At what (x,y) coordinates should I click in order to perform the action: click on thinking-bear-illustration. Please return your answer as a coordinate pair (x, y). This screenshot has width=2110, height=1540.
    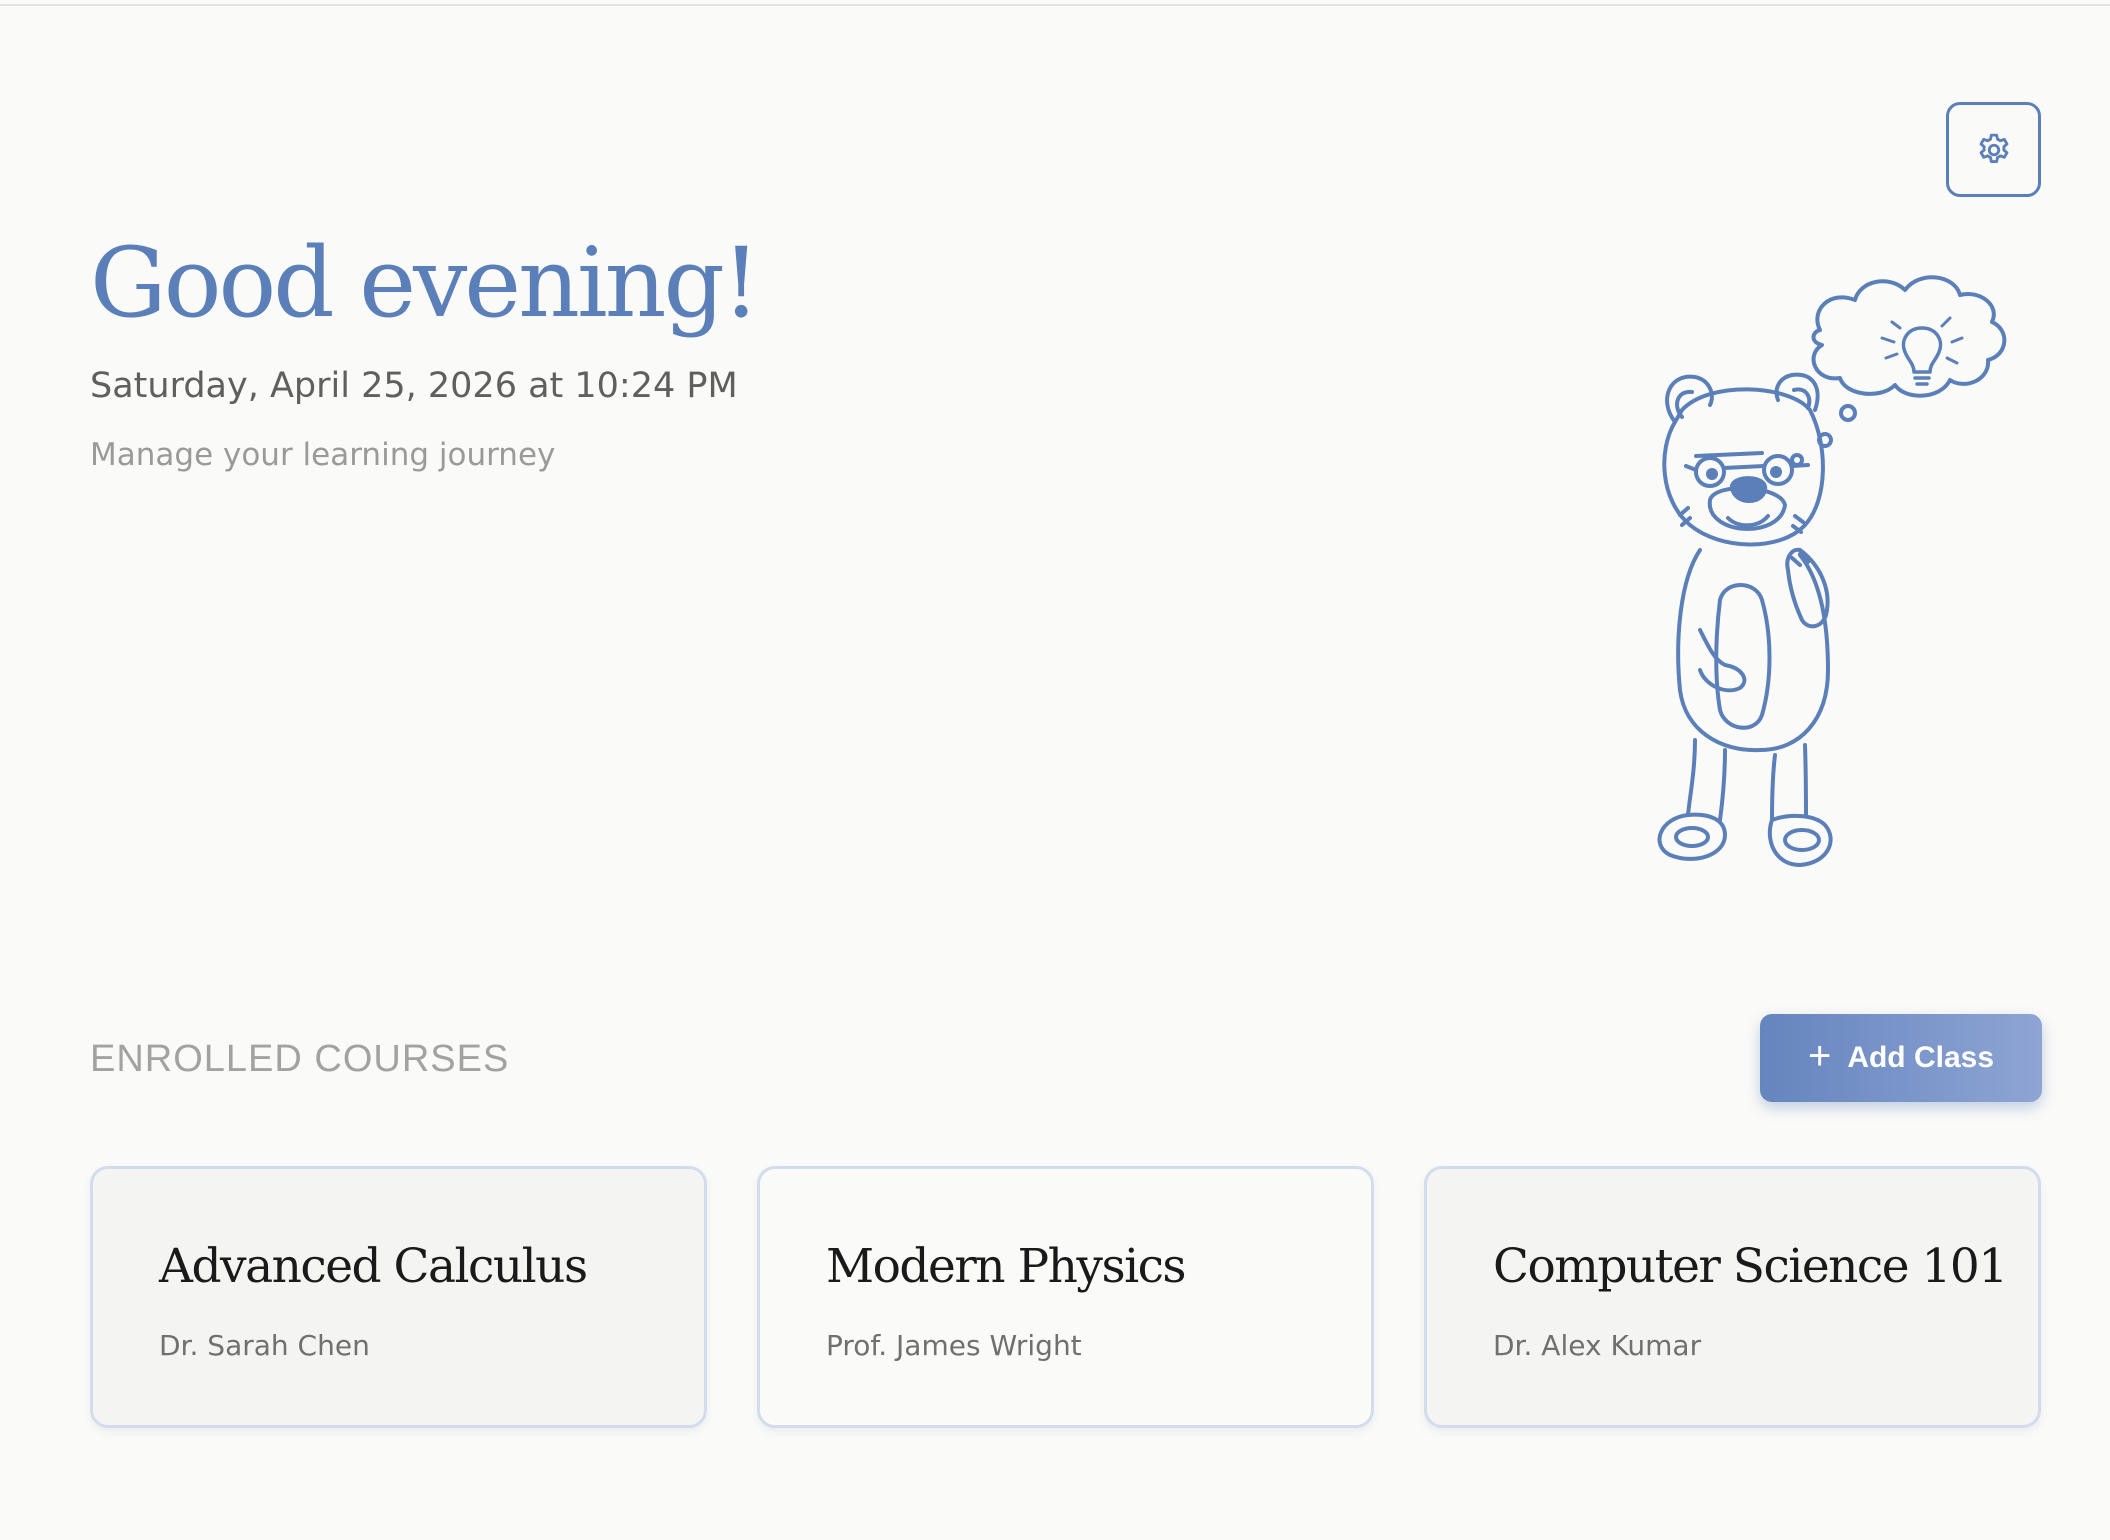
    Looking at the image, I should click on (1832, 571).